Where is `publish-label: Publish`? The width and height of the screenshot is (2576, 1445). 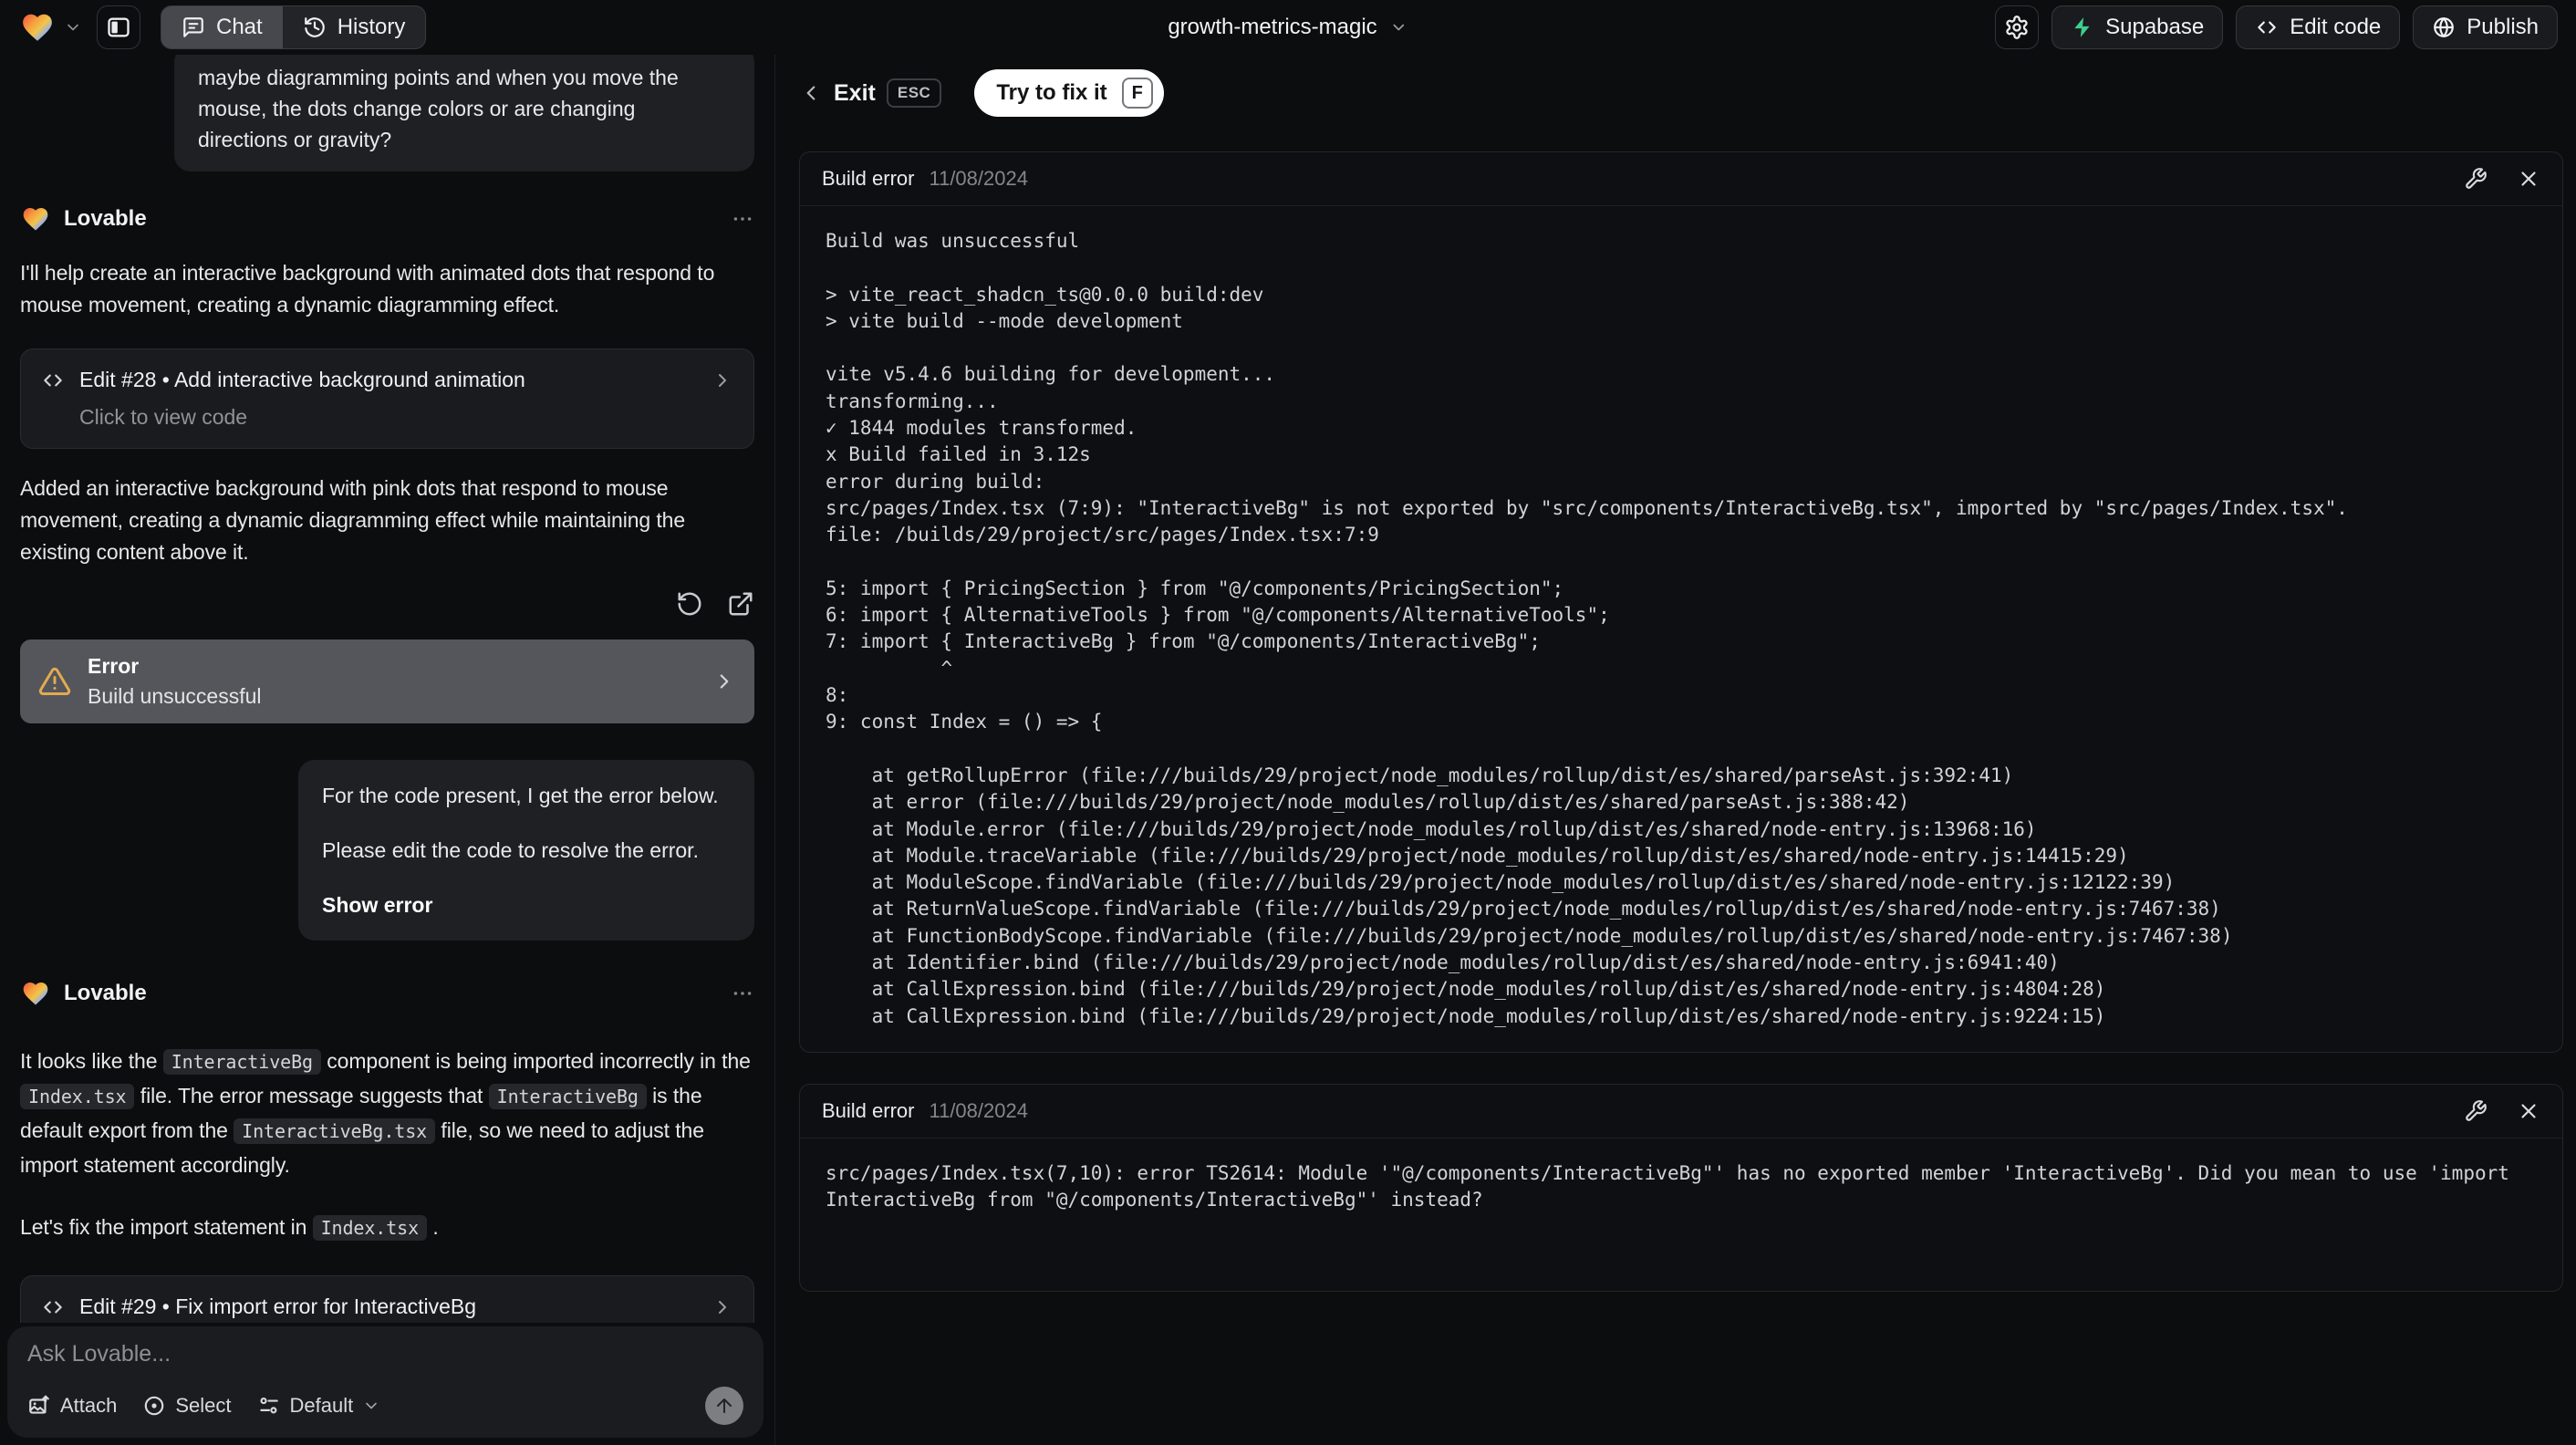 publish-label: Publish is located at coordinates (2503, 27).